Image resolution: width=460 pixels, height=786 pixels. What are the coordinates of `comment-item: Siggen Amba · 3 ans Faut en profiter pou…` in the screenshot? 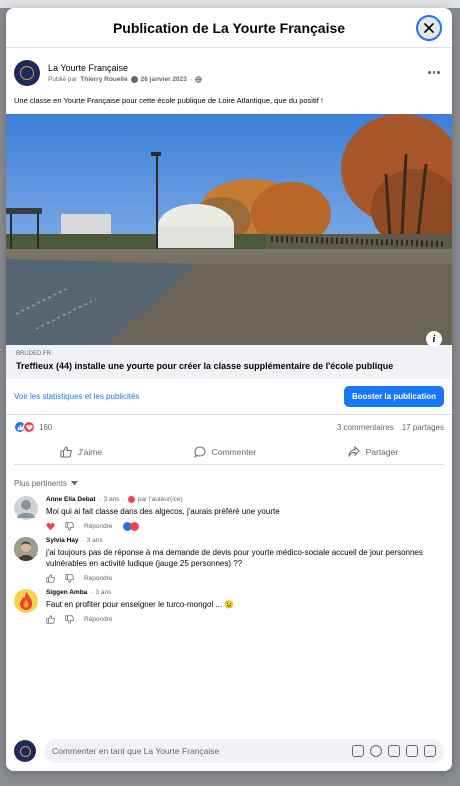 It's located at (229, 607).